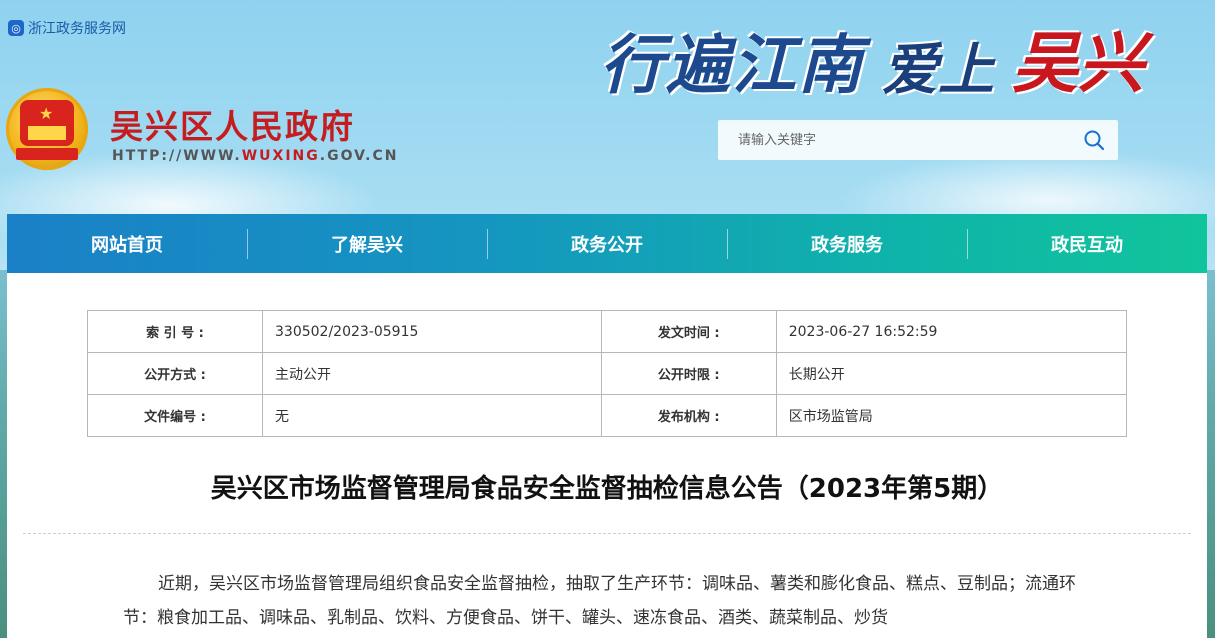 This screenshot has width=1215, height=638. What do you see at coordinates (688, 331) in the screenshot?
I see `meta-key-date: 发文时间 :` at bounding box center [688, 331].